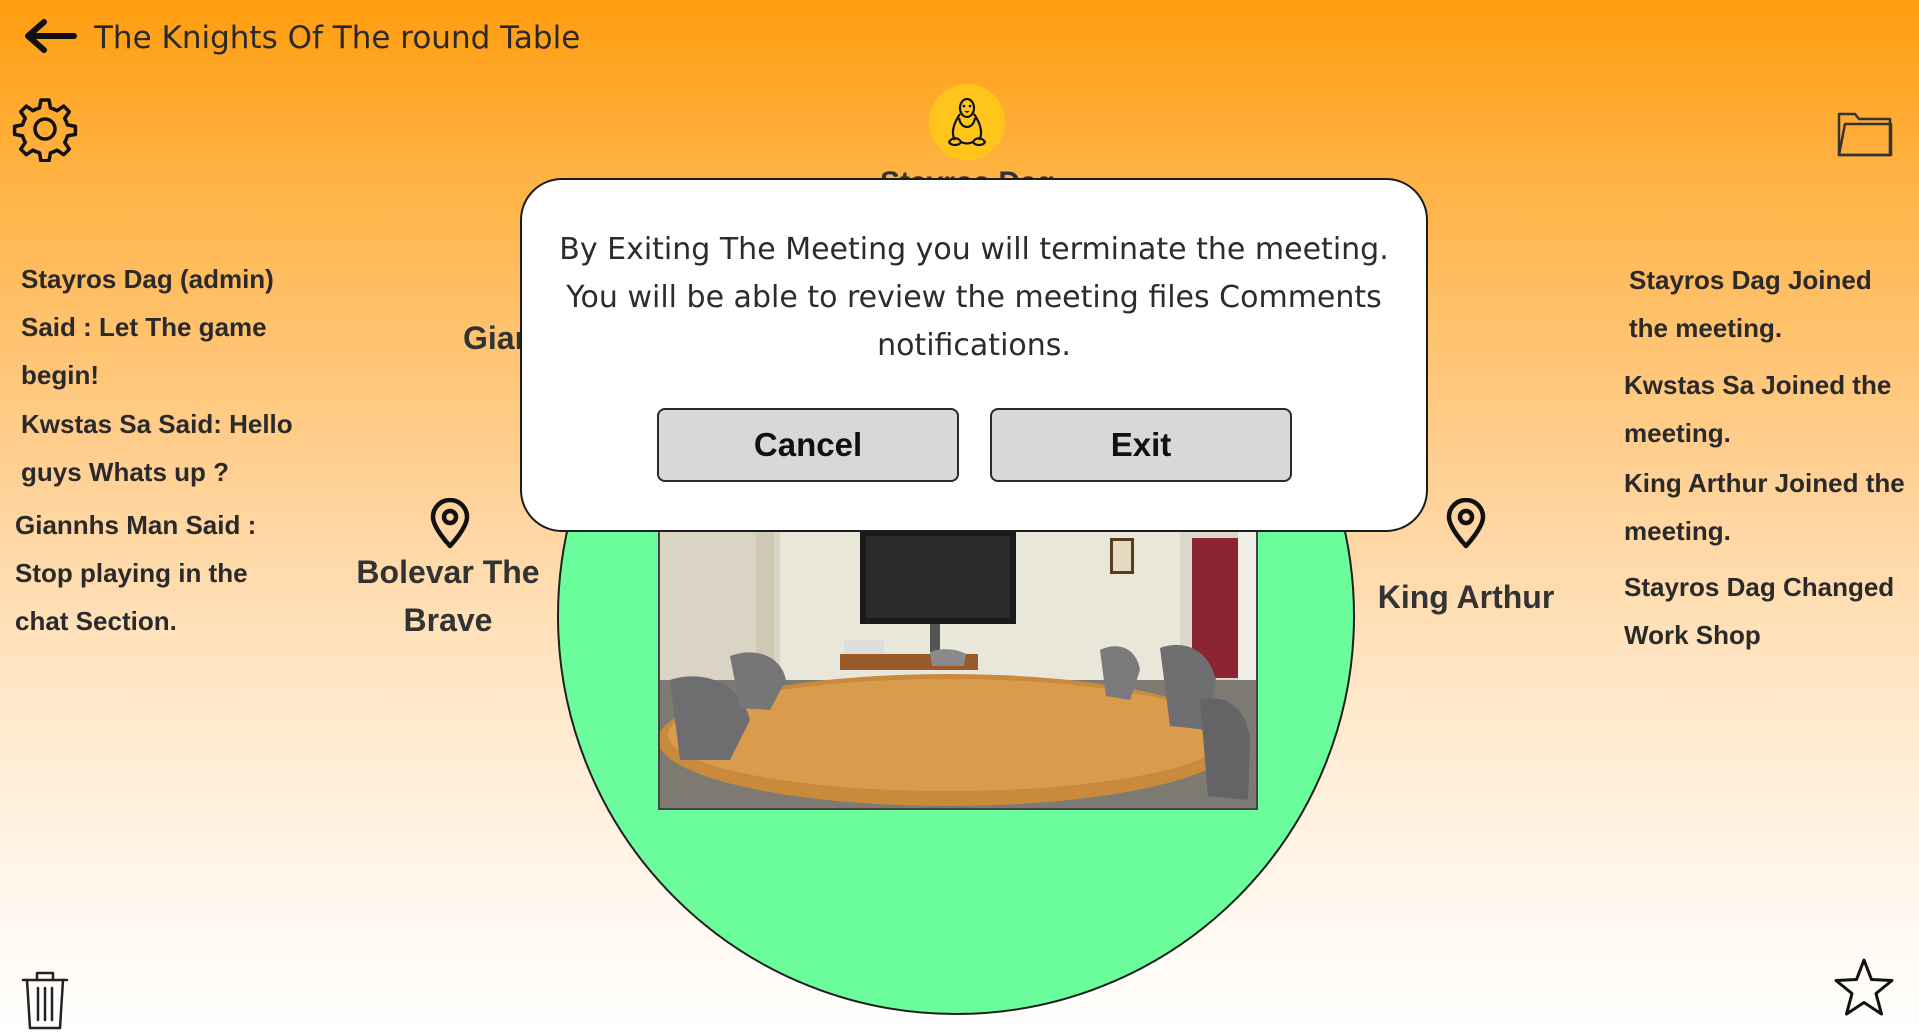 This screenshot has height=1036, width=1919. Describe the element at coordinates (136, 525) in the screenshot. I see `chat-line: Giannhs Man Said :` at that location.